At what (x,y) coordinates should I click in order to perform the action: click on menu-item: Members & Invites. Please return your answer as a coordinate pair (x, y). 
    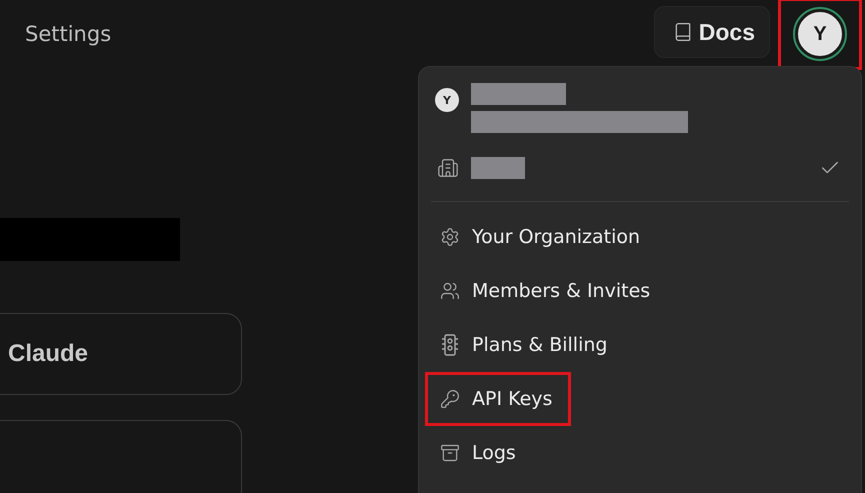
    Looking at the image, I should click on (547, 291).